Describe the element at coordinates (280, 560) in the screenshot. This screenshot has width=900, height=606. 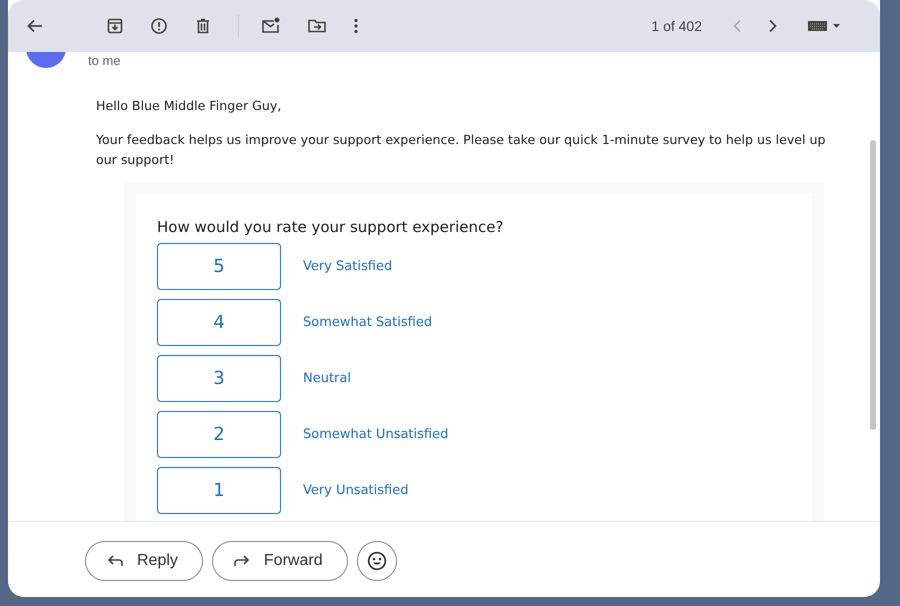
I see `forward-button: Forward` at that location.